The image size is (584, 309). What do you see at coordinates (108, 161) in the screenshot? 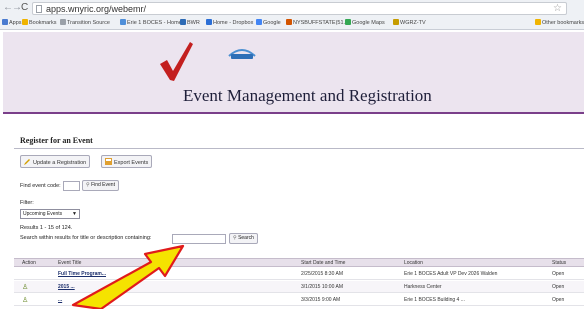
I see `export-icon` at bounding box center [108, 161].